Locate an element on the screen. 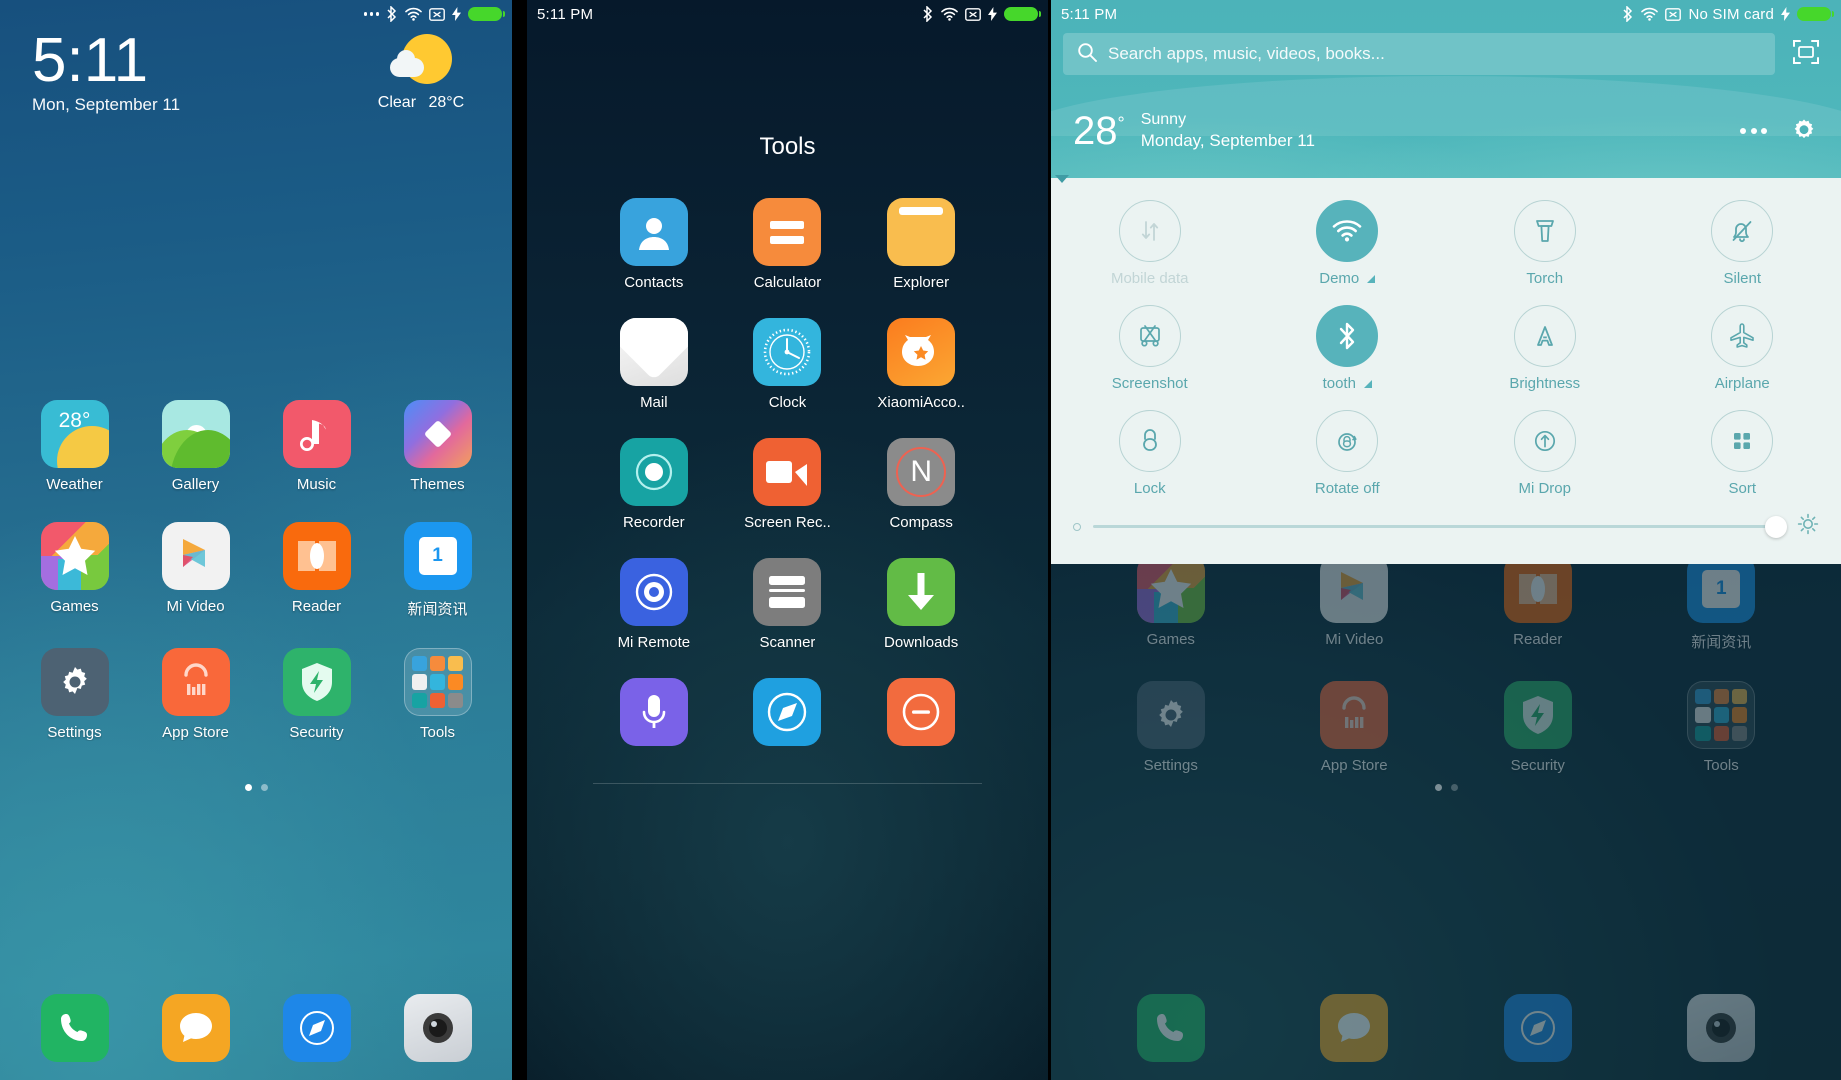  folder-mini-xiaomi is located at coordinates (456, 682).